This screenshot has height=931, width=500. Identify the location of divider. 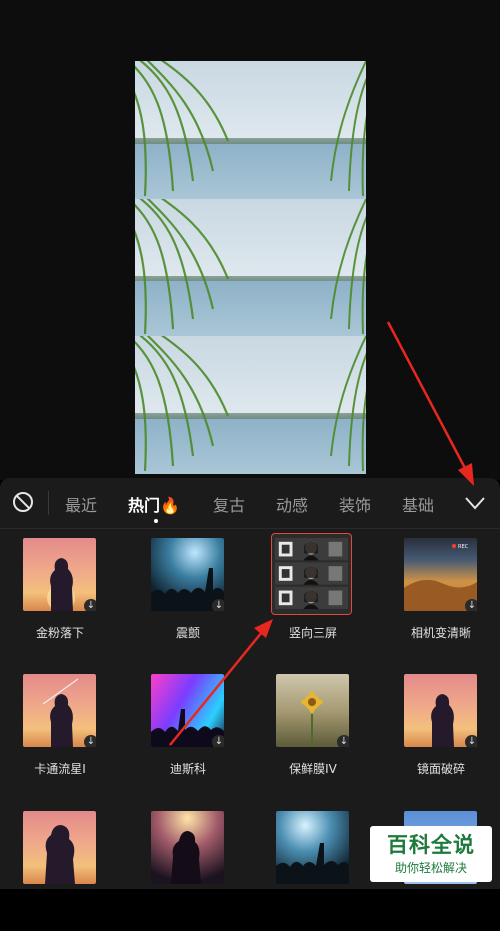
(48, 503).